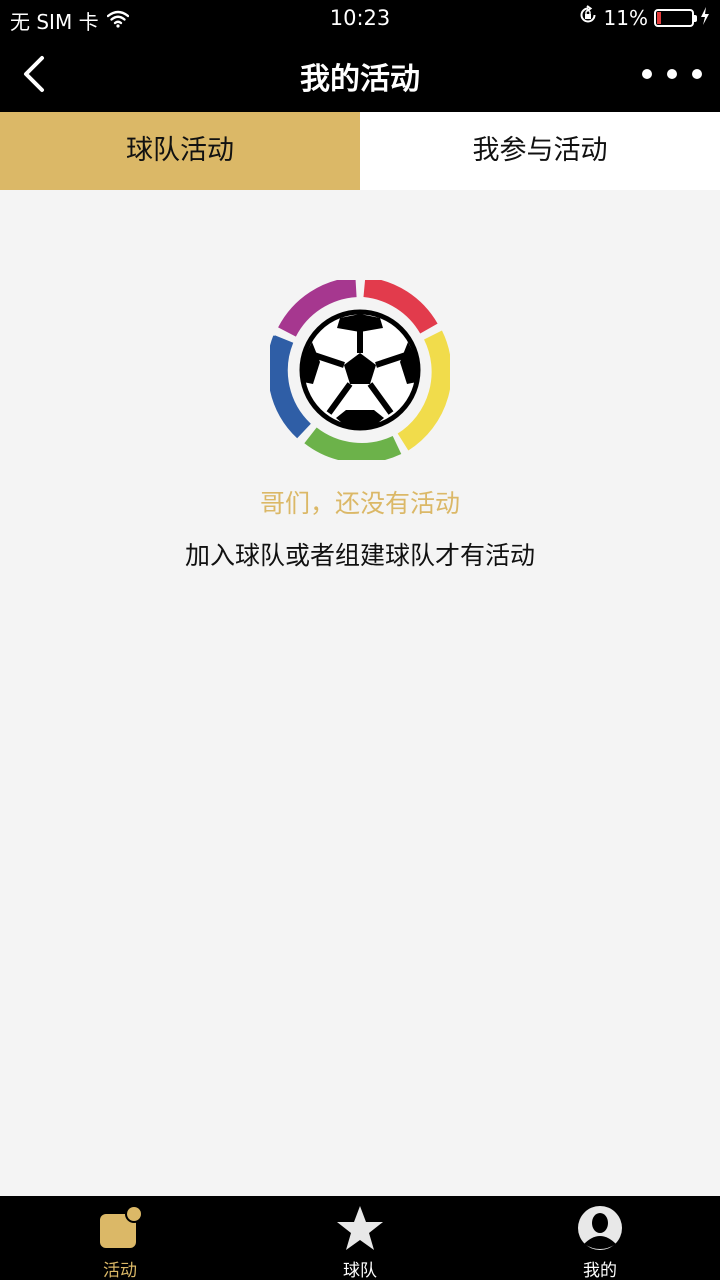  I want to click on more-options-button, so click(672, 74).